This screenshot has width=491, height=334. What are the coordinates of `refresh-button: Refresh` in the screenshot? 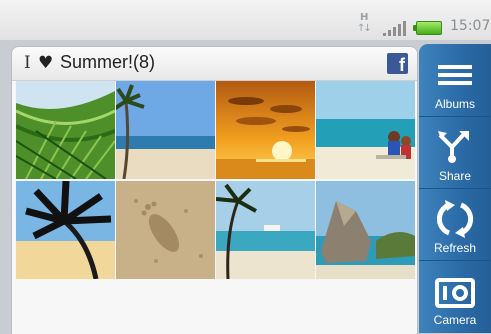 It's located at (455, 224).